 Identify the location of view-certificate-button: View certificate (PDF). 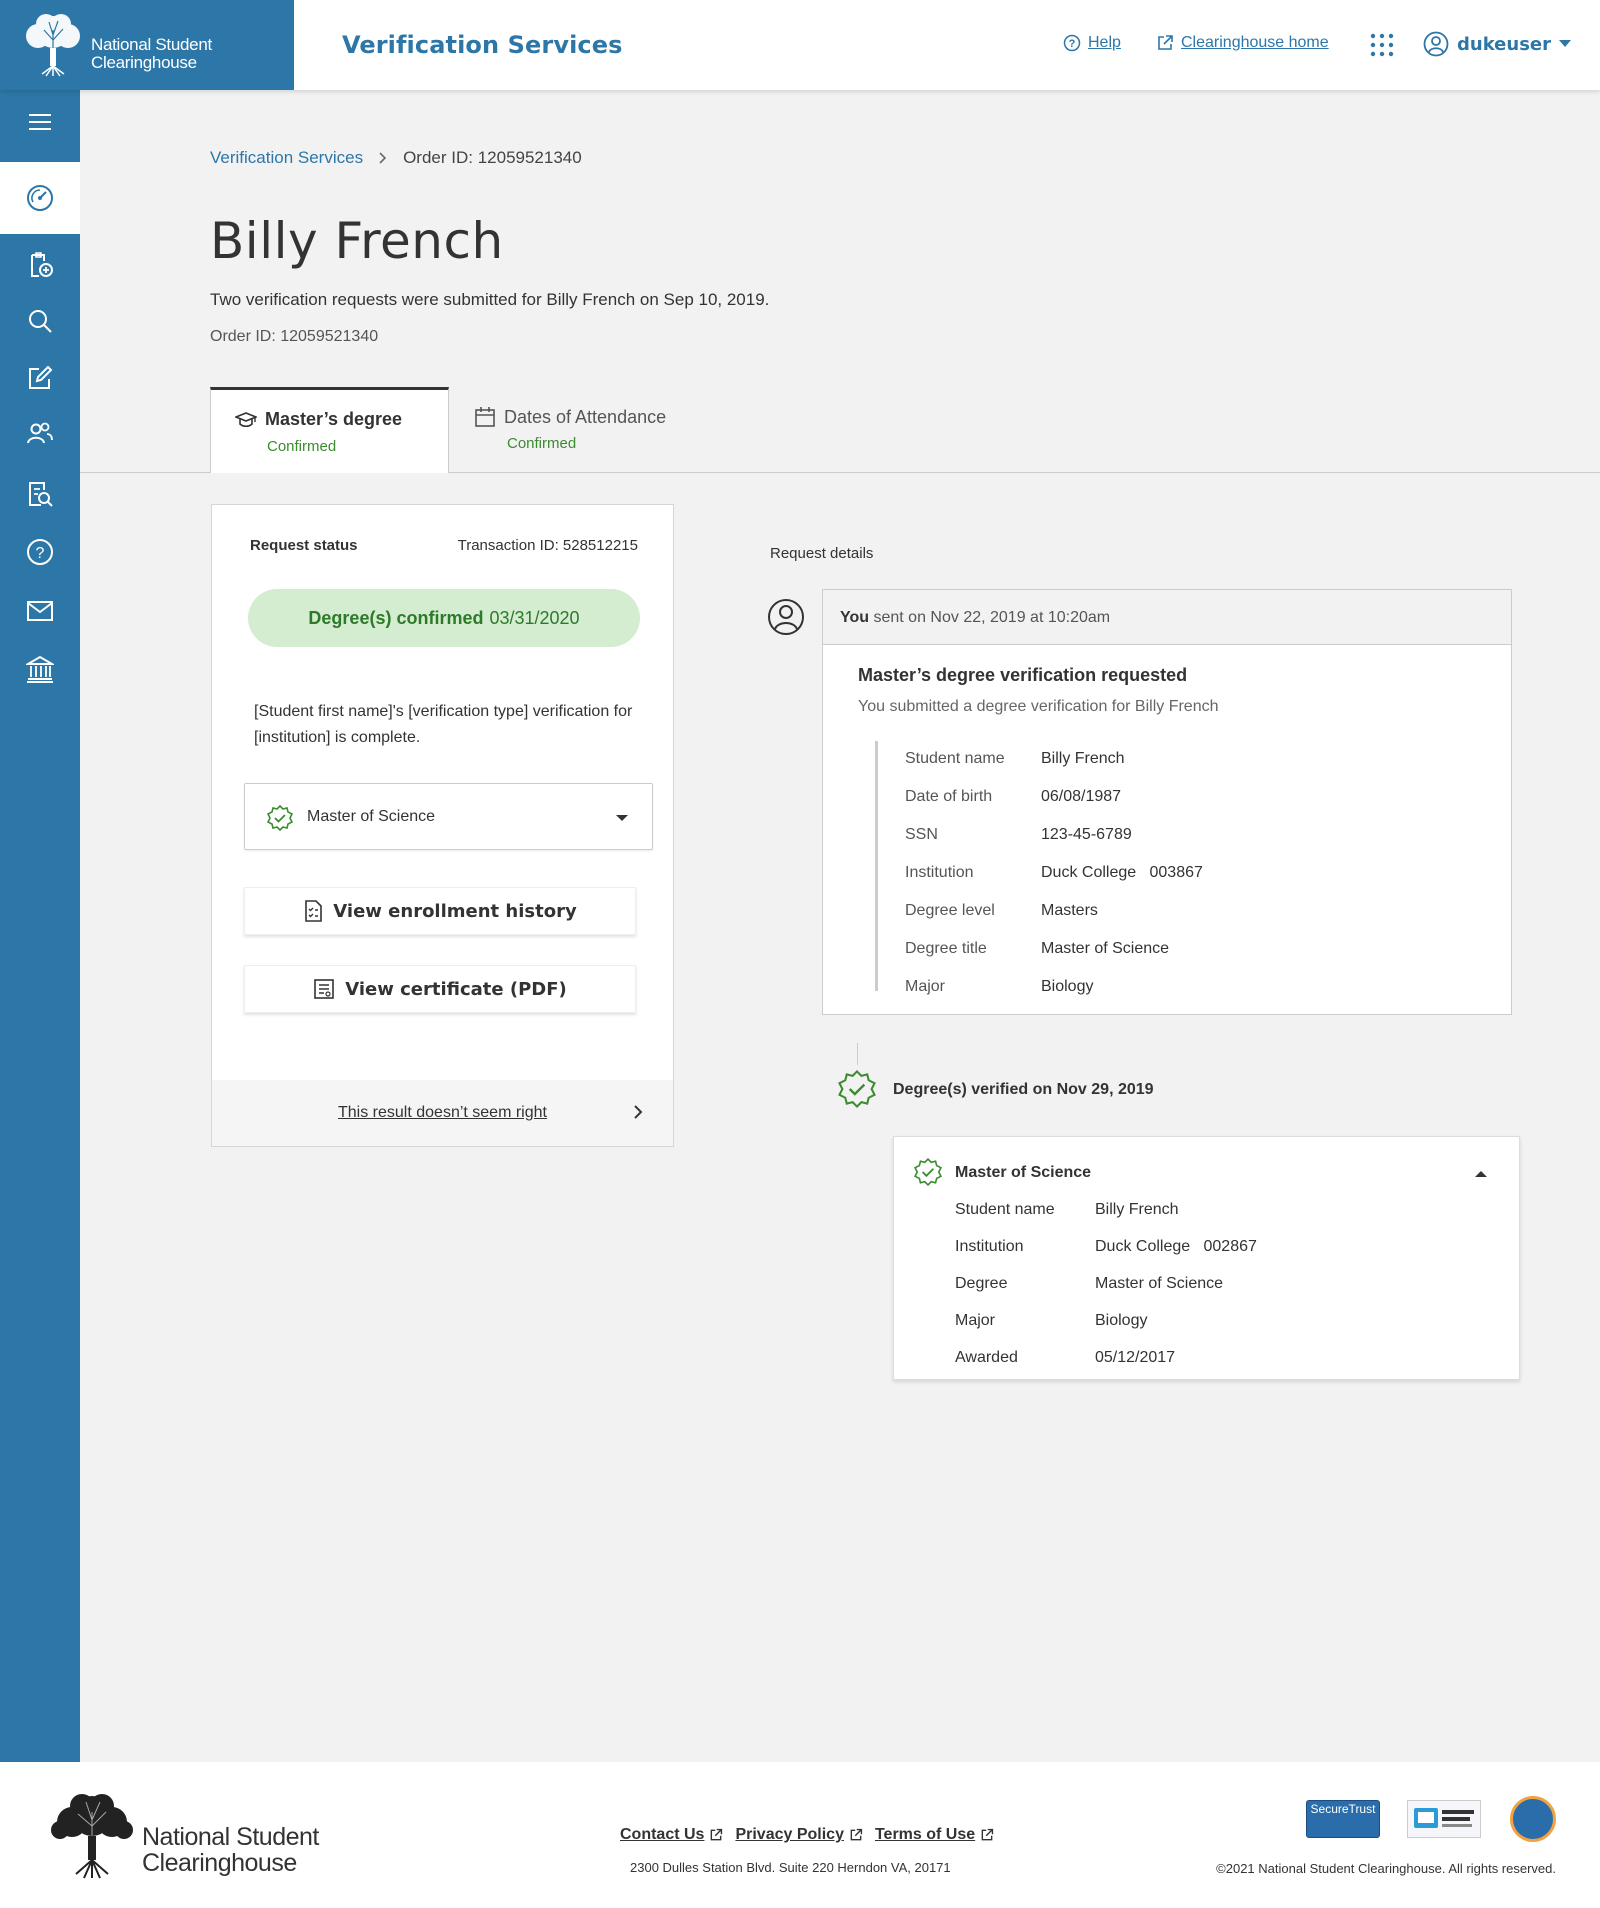
(440, 989).